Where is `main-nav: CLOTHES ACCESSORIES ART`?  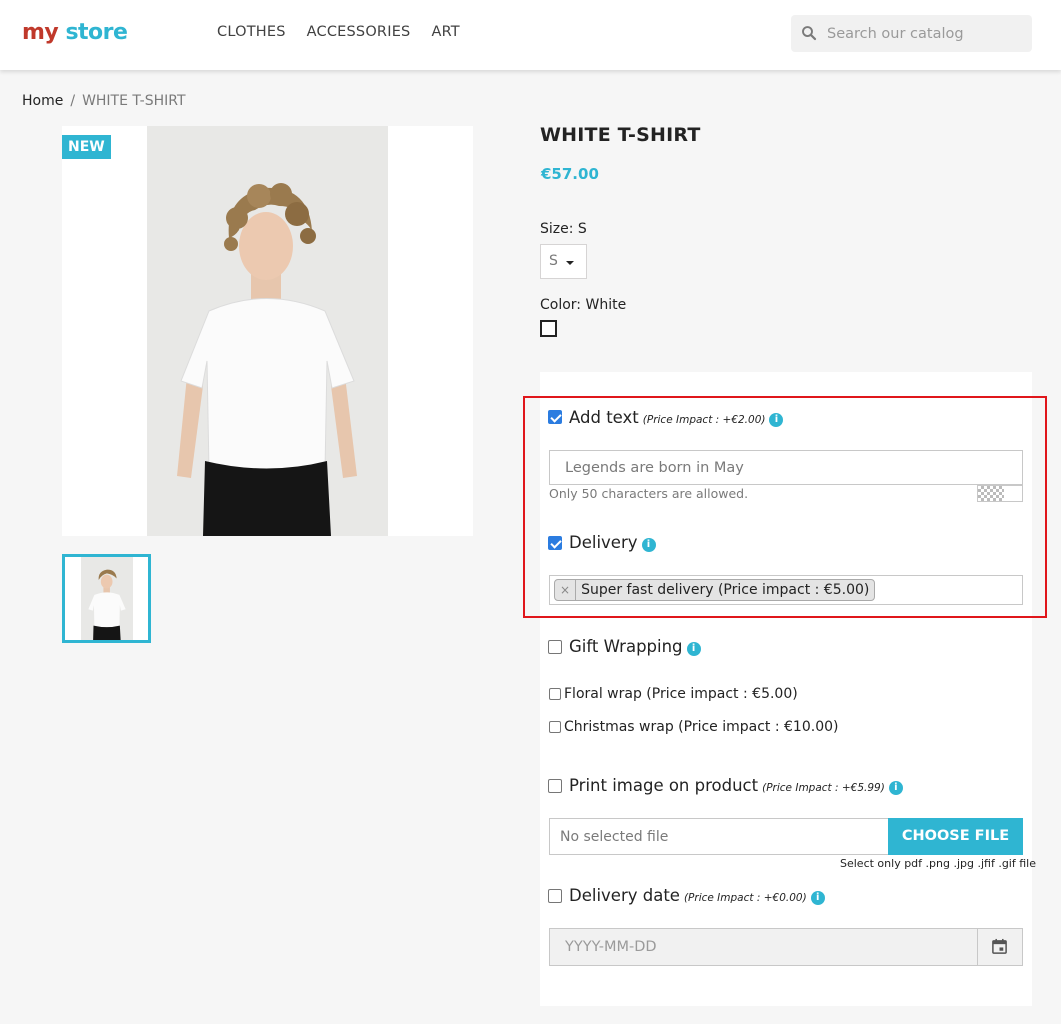 main-nav: CLOTHES ACCESSORIES ART is located at coordinates (338, 32).